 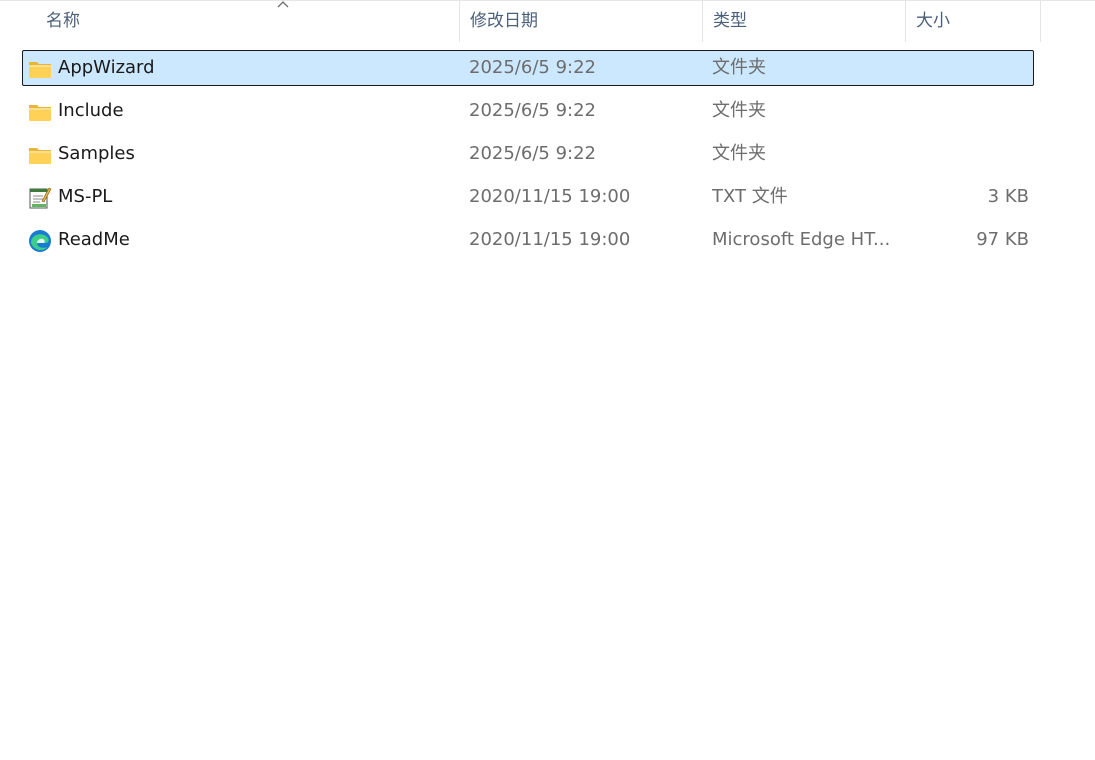 I want to click on edge-icon, so click(x=40, y=241).